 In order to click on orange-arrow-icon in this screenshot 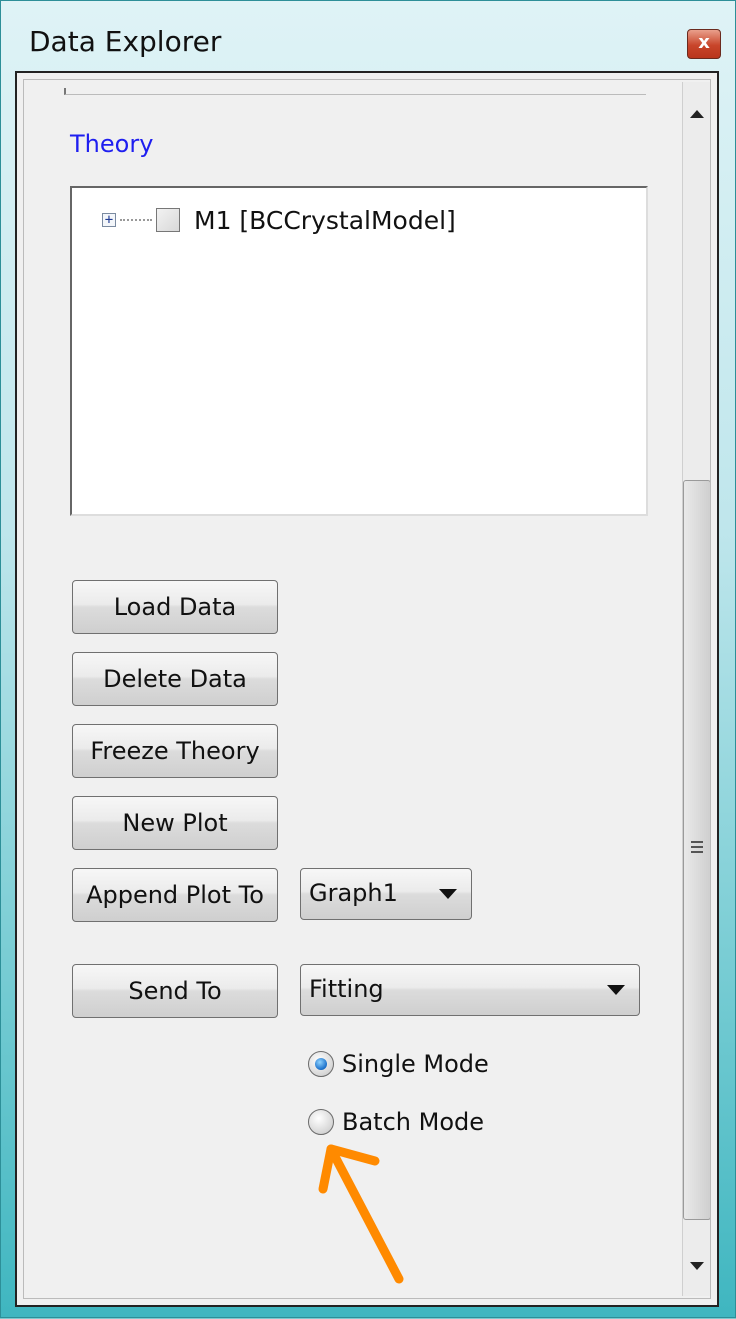, I will do `click(361, 1214)`.